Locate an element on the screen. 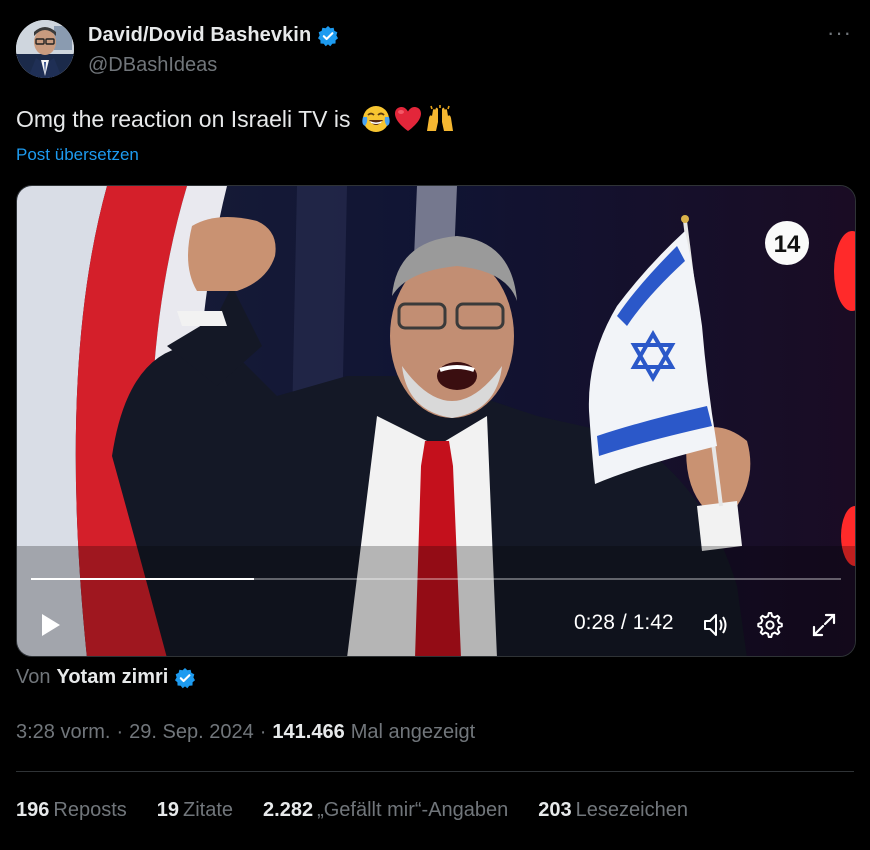  play-icon is located at coordinates (51, 625).